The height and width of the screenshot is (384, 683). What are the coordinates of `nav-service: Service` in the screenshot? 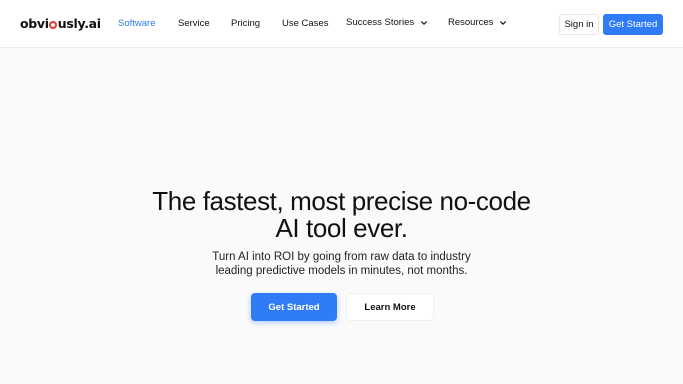 It's located at (194, 23).